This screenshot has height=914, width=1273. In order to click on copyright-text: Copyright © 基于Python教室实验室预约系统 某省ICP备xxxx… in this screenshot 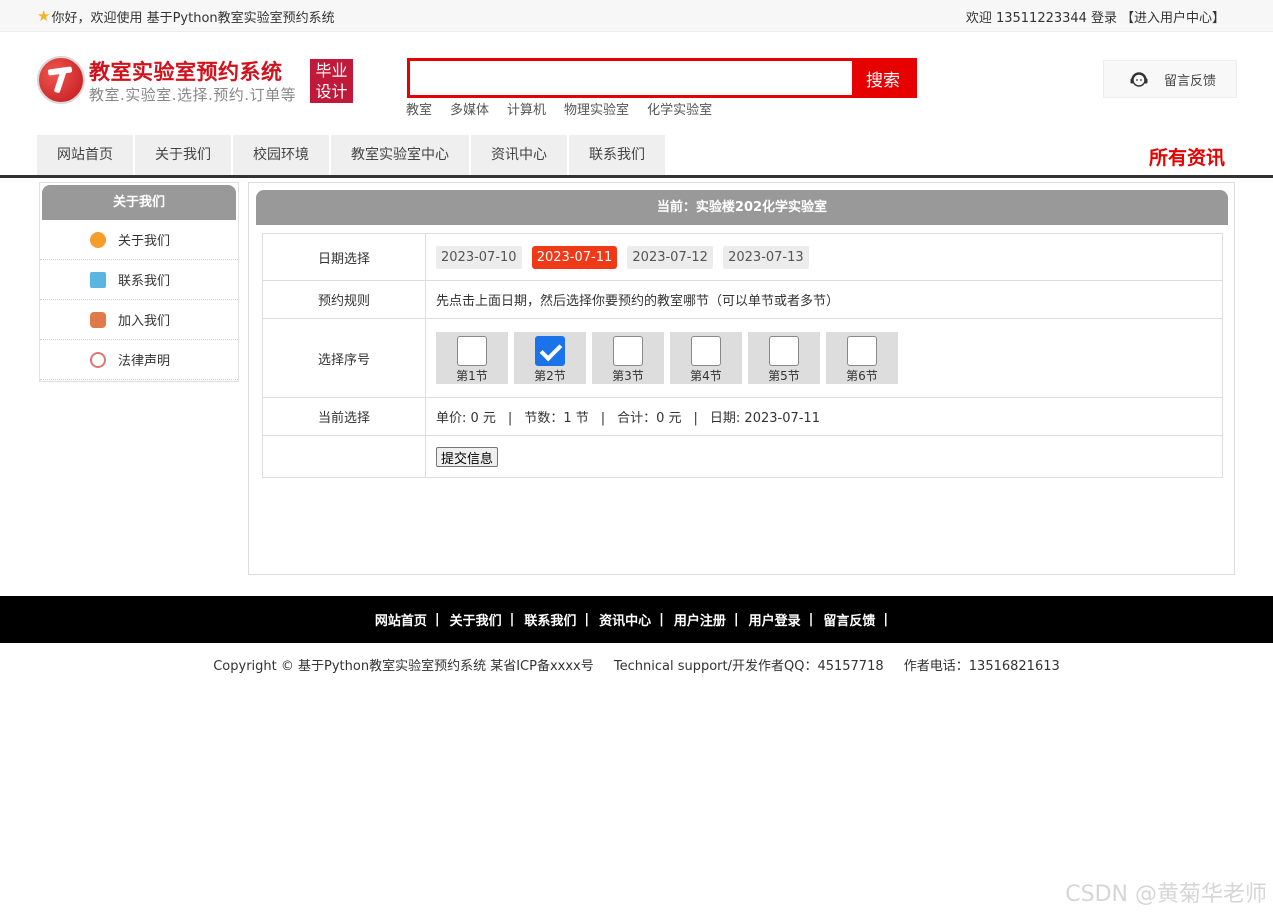, I will do `click(403, 666)`.